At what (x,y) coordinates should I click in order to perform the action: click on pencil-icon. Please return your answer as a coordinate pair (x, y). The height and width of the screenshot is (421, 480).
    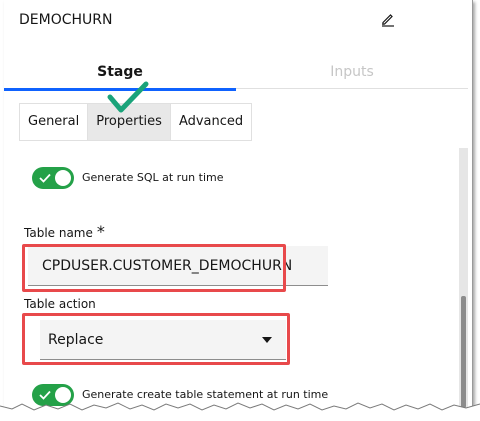
    Looking at the image, I should click on (388, 19).